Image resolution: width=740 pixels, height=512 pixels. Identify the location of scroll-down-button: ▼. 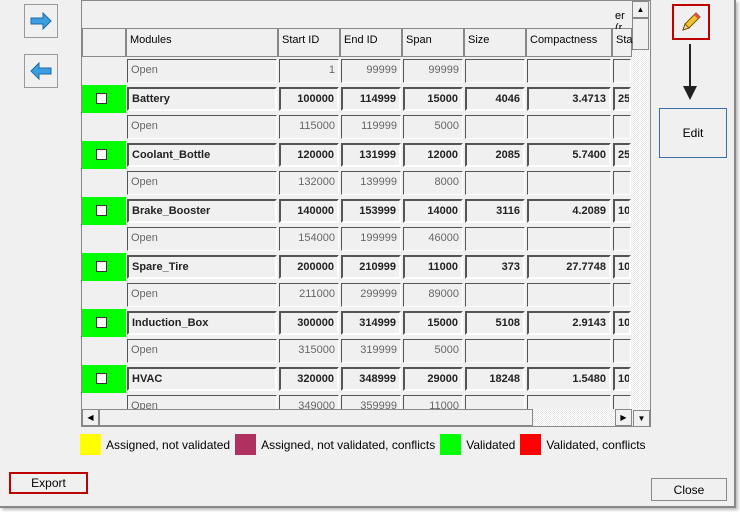
(641, 418).